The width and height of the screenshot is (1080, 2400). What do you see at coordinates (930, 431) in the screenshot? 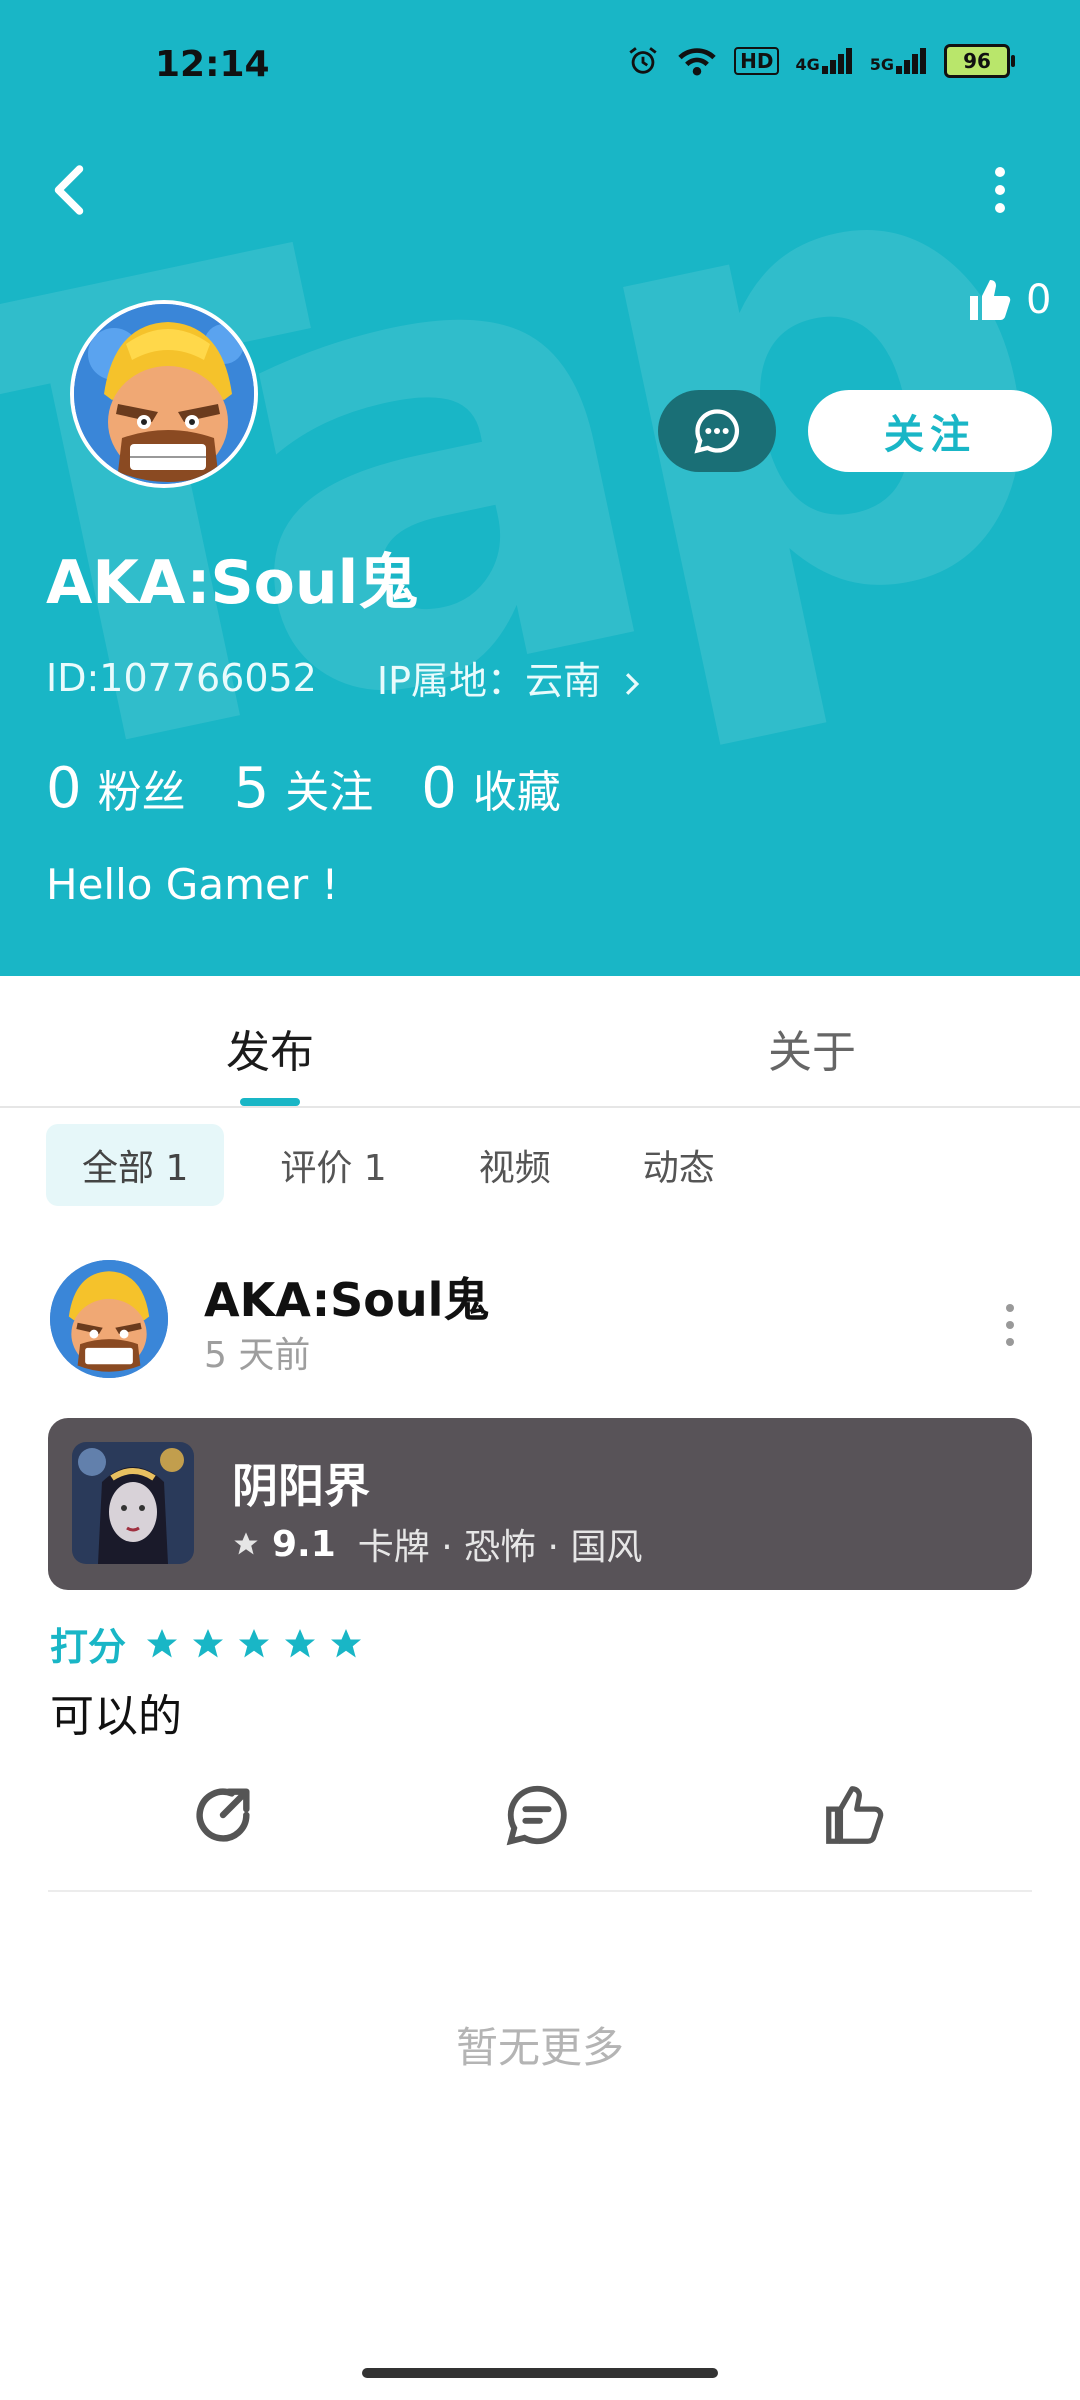
I see `follow-button: 关注` at bounding box center [930, 431].